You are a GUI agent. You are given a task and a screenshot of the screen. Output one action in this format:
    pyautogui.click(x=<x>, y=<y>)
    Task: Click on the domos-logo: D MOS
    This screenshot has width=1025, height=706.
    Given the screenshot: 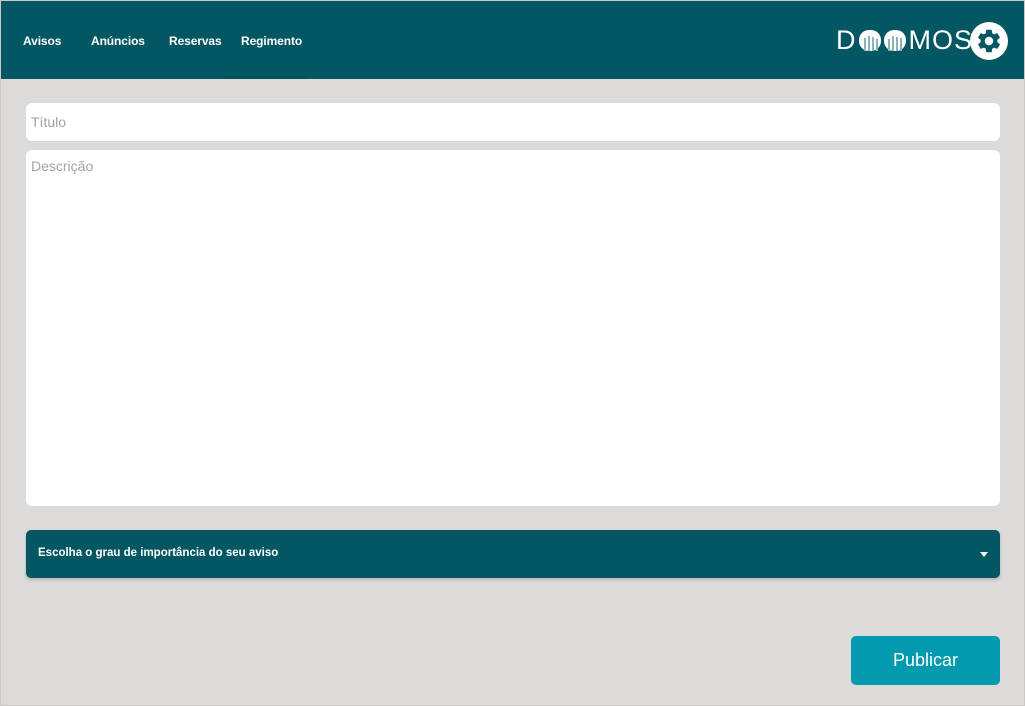 What is the action you would take?
    pyautogui.click(x=904, y=40)
    